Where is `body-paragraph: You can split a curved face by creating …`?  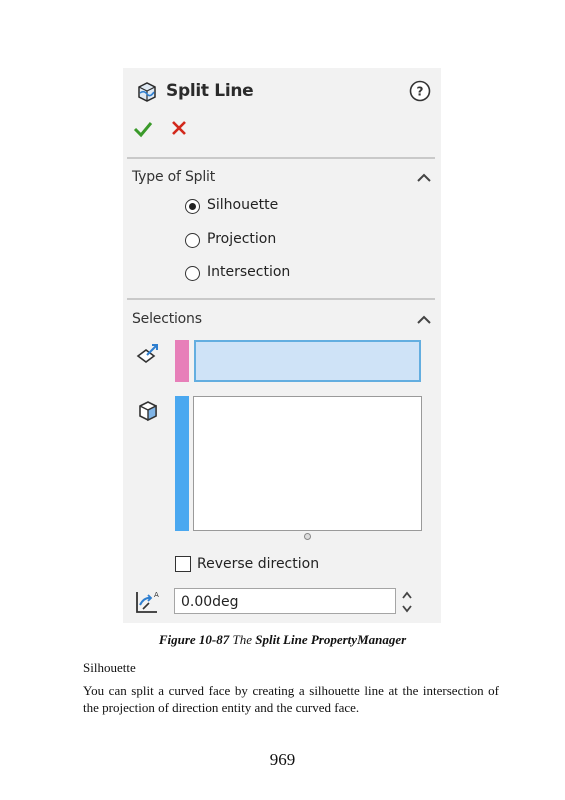
body-paragraph: You can split a curved face by creating … is located at coordinates (291, 699).